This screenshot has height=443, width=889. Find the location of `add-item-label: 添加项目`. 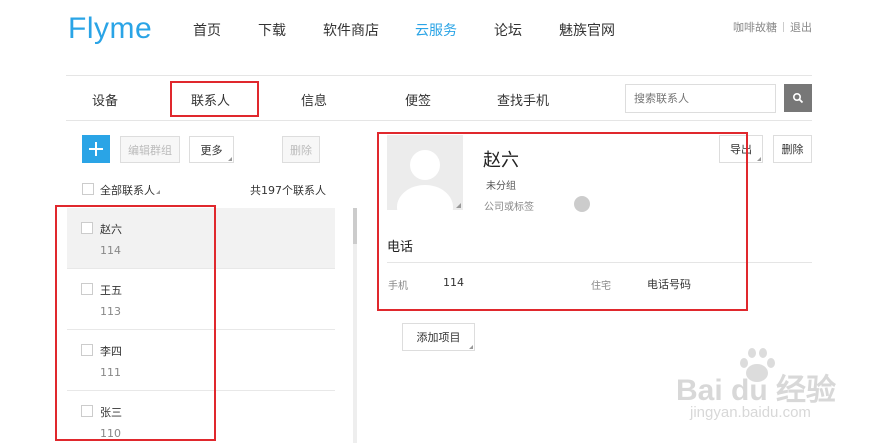

add-item-label: 添加项目 is located at coordinates (438, 337).